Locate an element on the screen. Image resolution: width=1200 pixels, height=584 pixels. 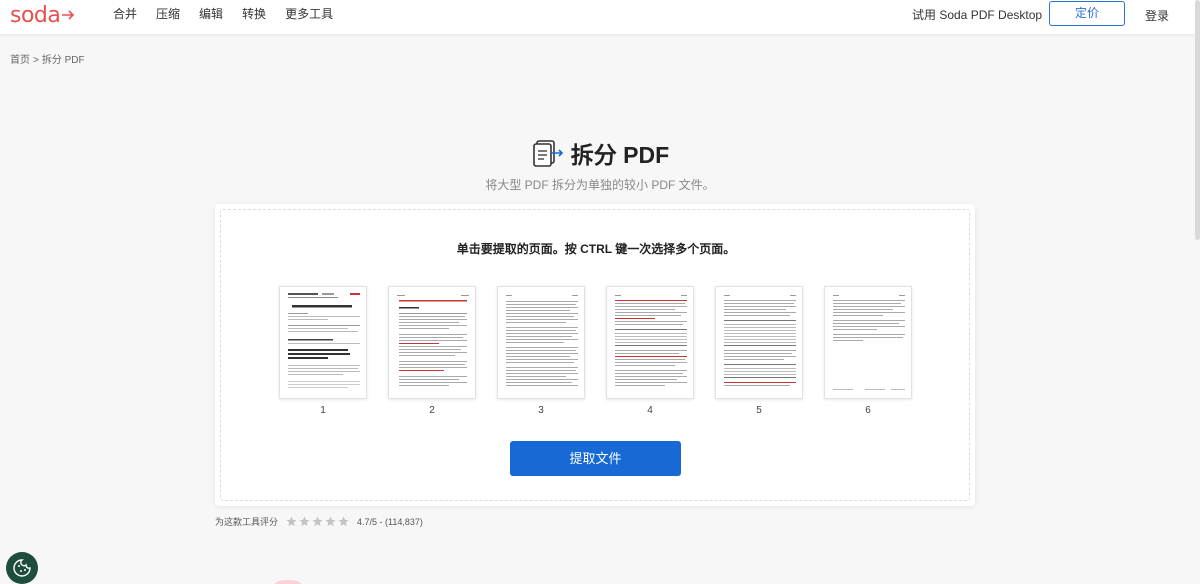
split-pdf-icon is located at coordinates (548, 153).